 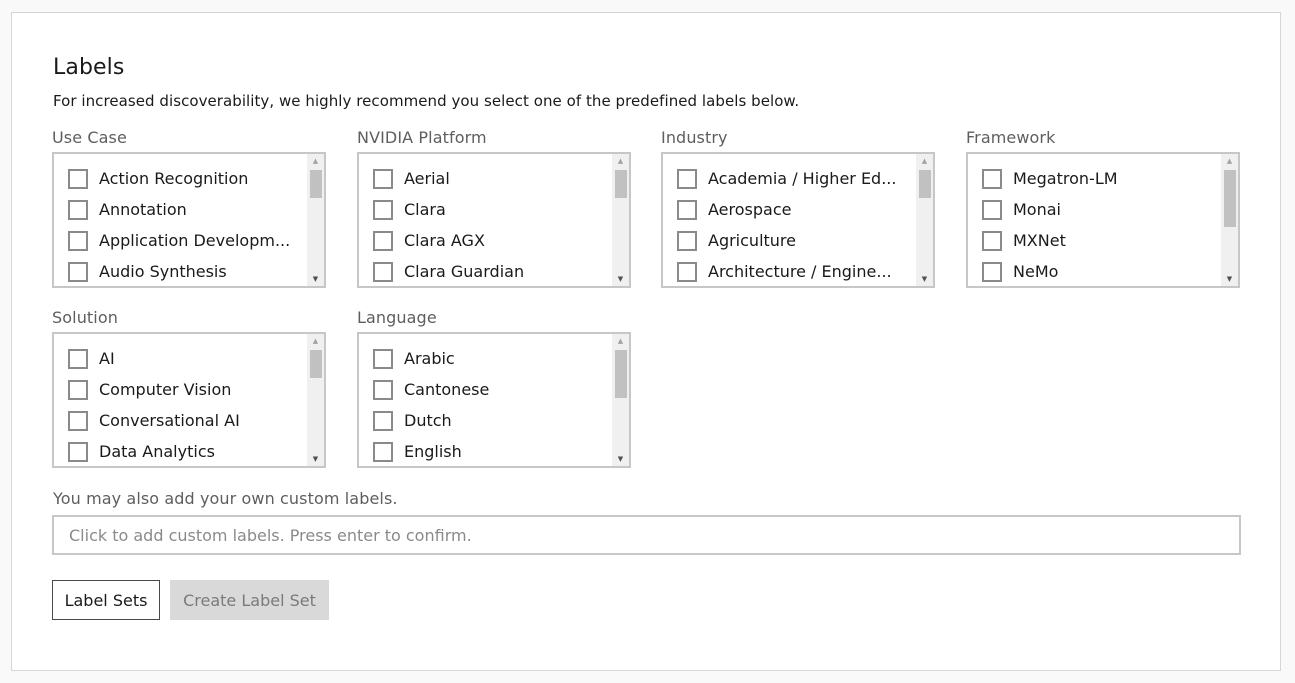 What do you see at coordinates (165, 389) in the screenshot?
I see `checkbox-option-label: Computer Vision` at bounding box center [165, 389].